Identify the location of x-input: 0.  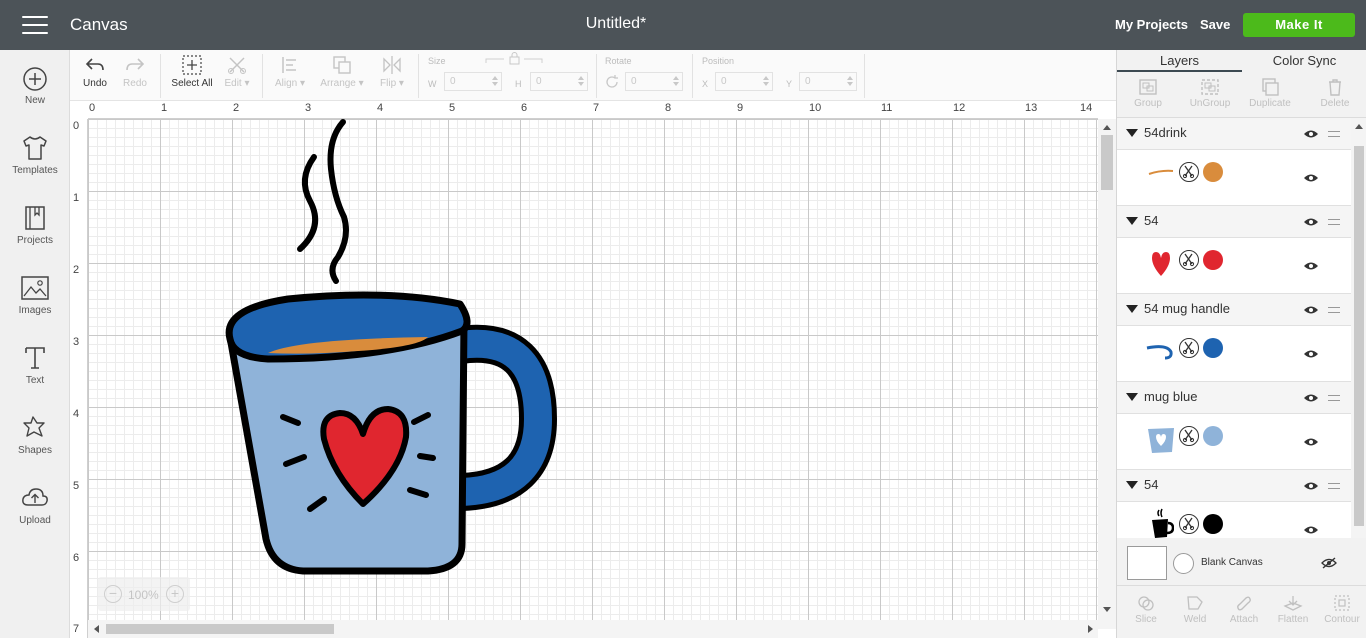
(744, 81).